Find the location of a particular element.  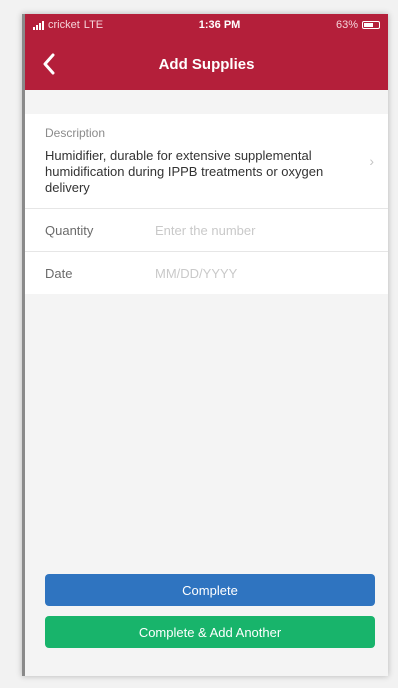

battery-percent: 63% is located at coordinates (346, 25).